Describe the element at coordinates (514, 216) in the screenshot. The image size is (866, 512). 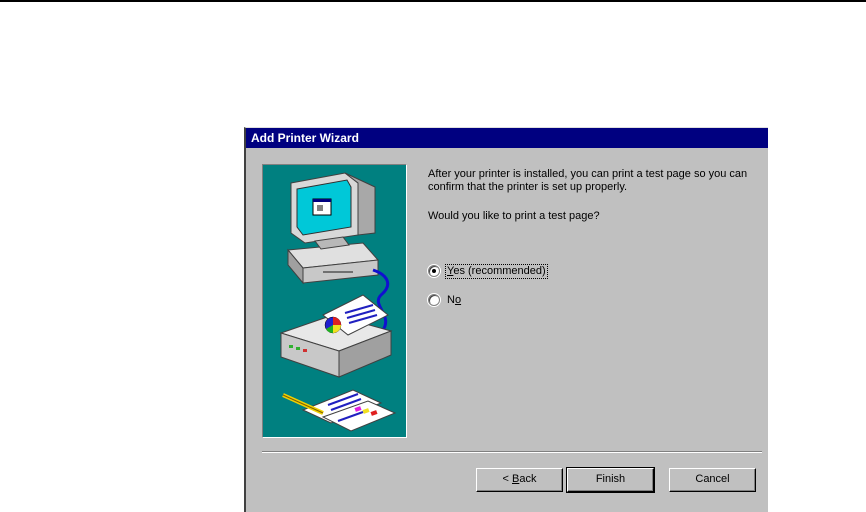
I see `test-page-question: Would you like to print a test page?` at that location.